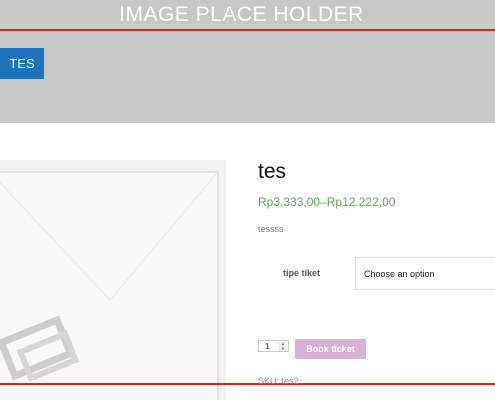 The width and height of the screenshot is (495, 400). I want to click on top-guide-line, so click(247, 30).